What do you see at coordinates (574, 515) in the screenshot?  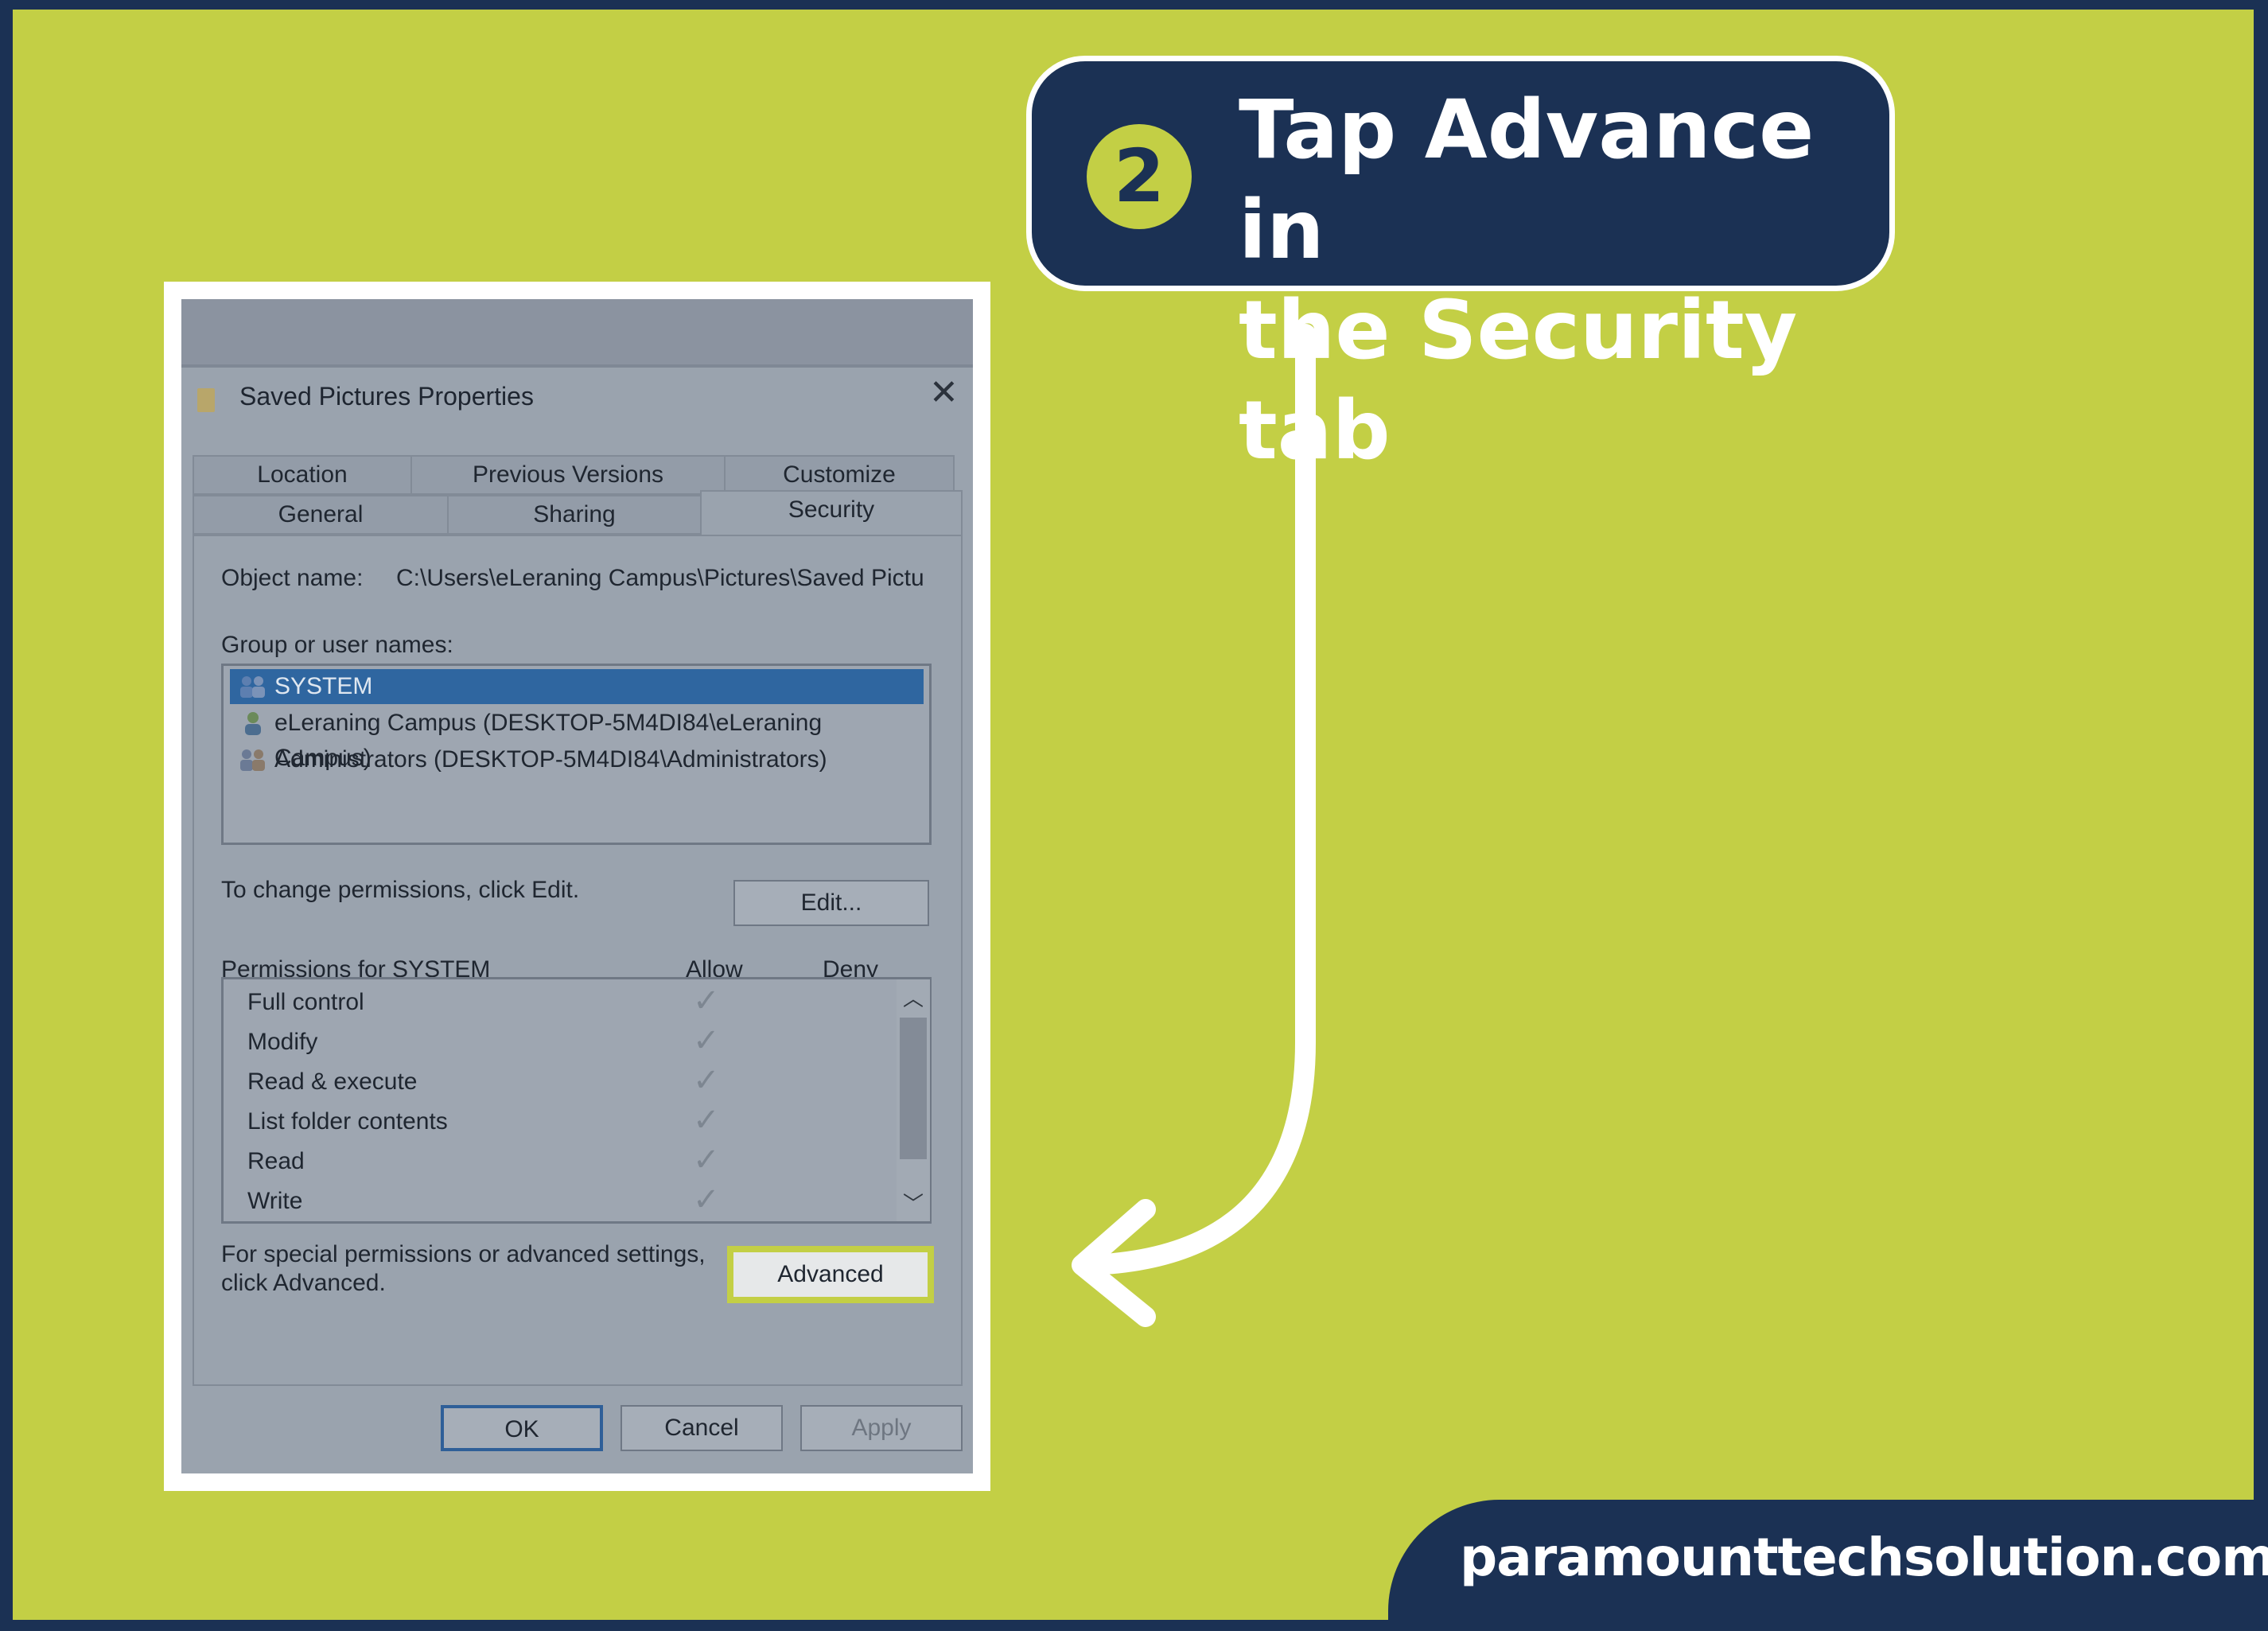 I see `tab-sharing: Sharing` at bounding box center [574, 515].